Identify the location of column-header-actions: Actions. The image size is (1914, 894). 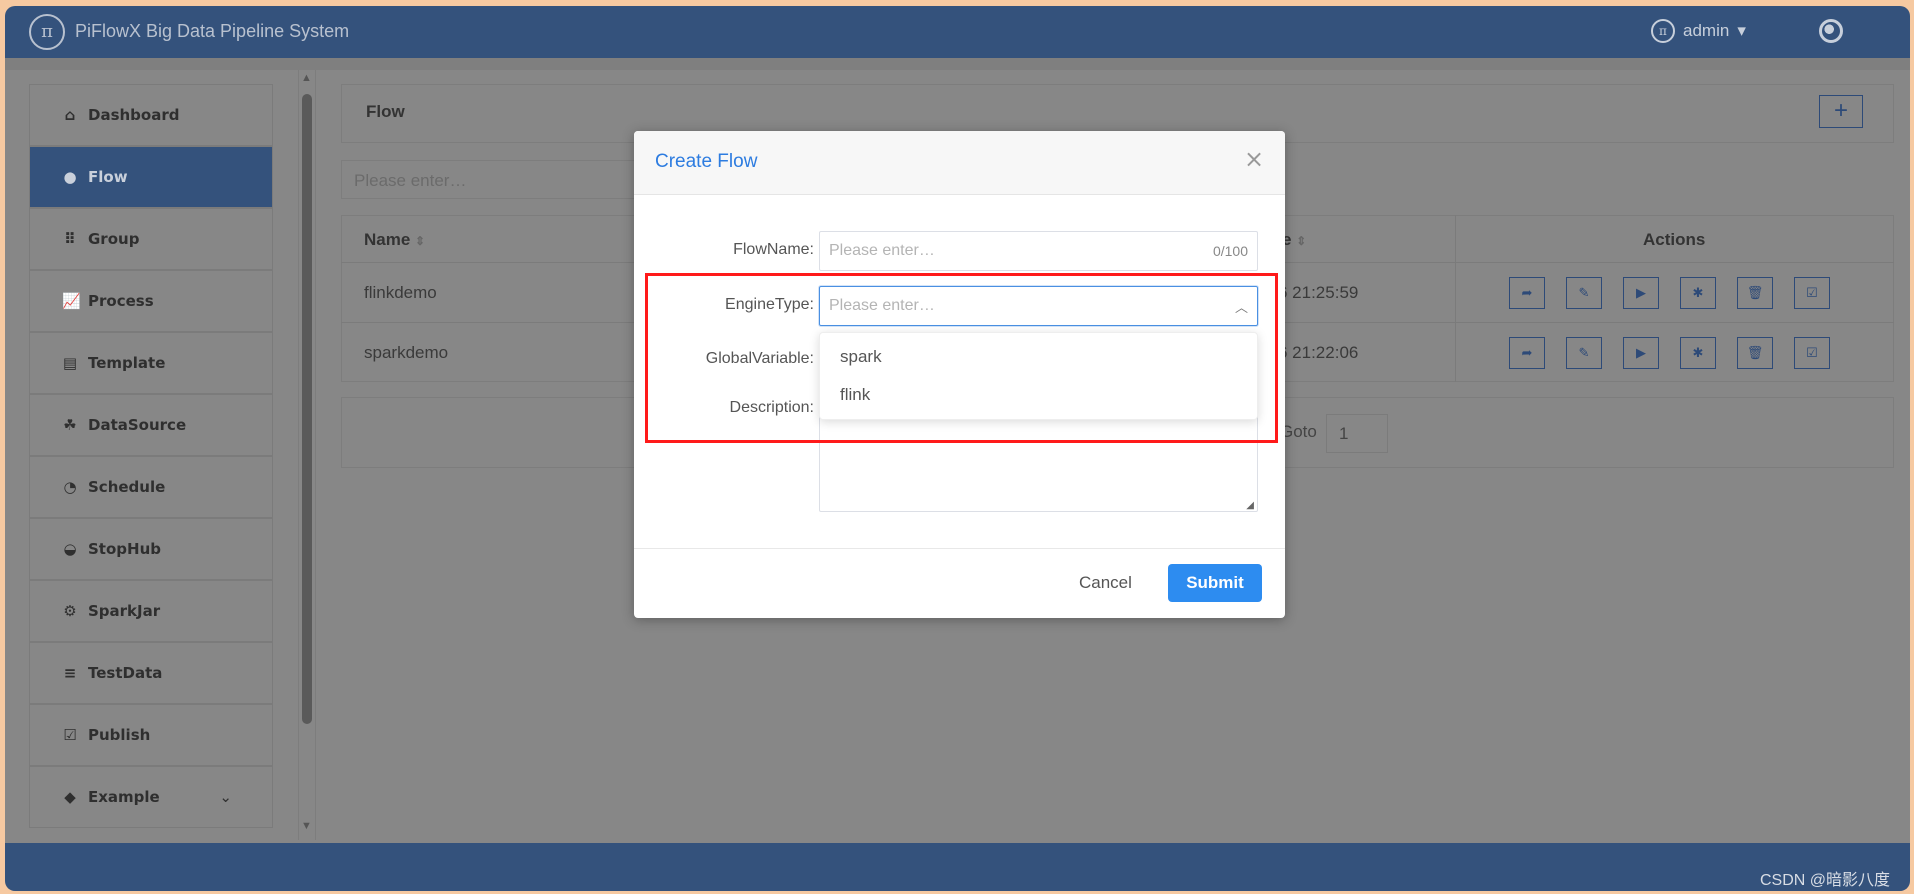
(1674, 239).